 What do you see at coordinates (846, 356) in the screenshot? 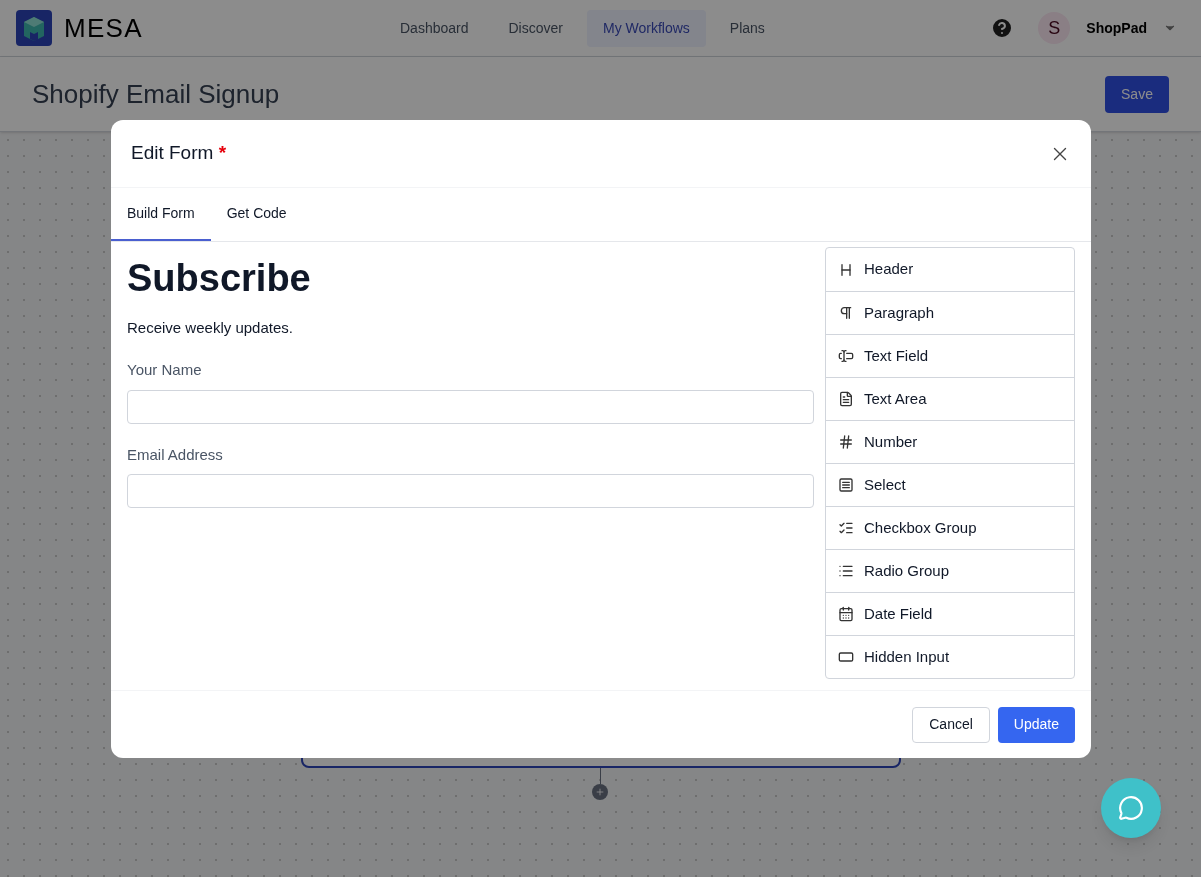
I see `text-input-icon` at bounding box center [846, 356].